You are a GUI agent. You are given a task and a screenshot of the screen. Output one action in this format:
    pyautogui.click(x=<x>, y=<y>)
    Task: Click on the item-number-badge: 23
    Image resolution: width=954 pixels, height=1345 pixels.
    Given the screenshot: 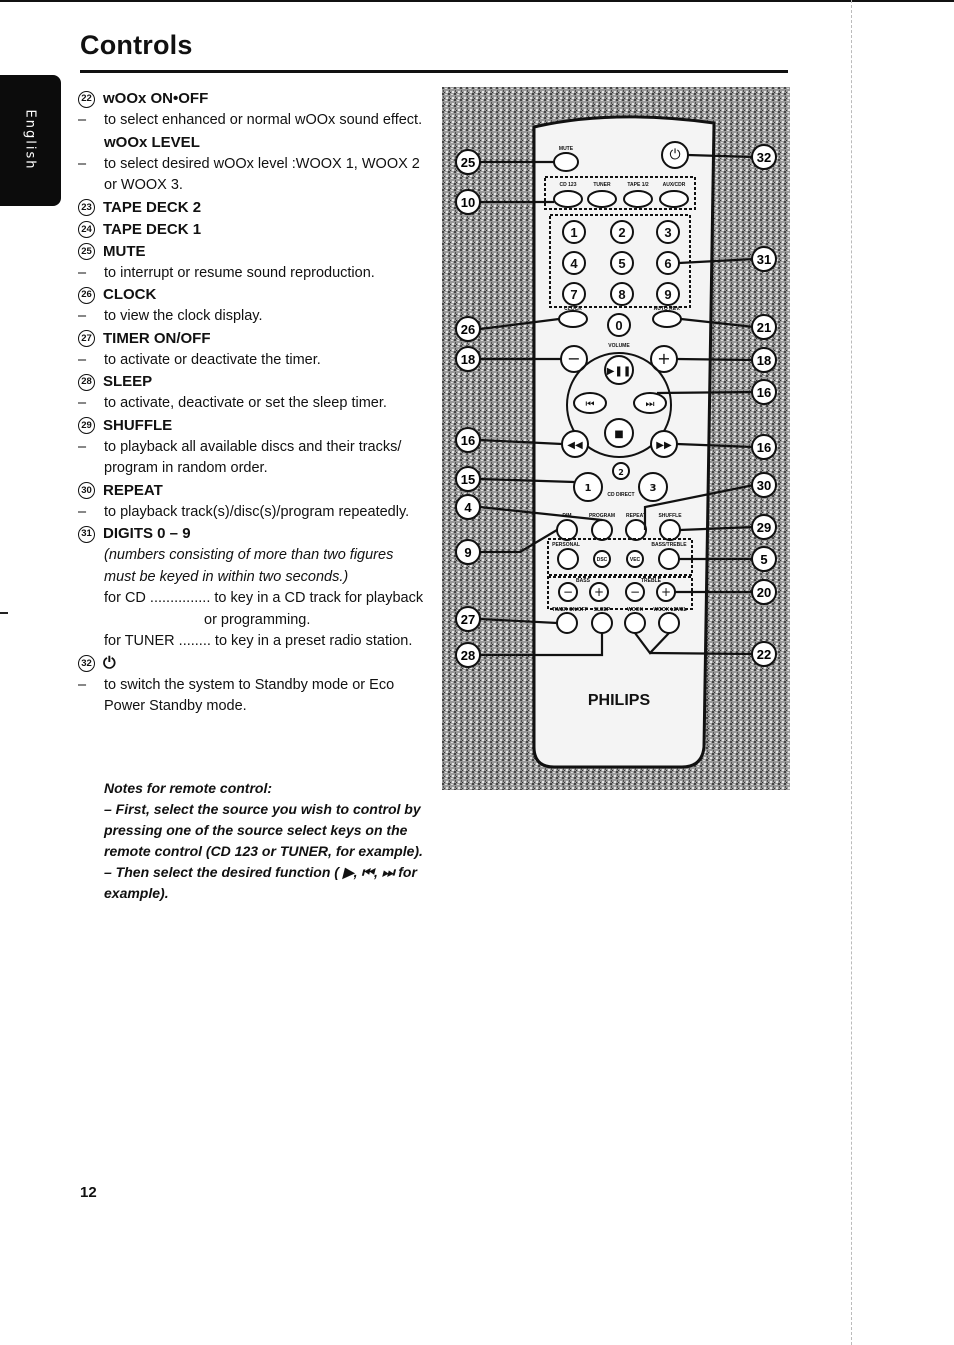 What is the action you would take?
    pyautogui.click(x=86, y=207)
    